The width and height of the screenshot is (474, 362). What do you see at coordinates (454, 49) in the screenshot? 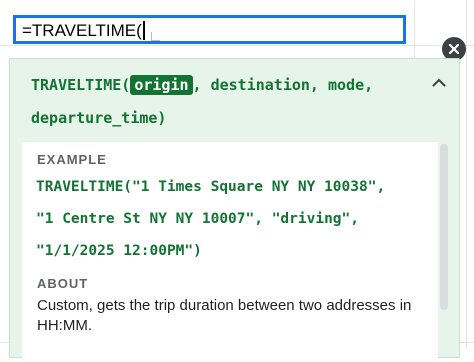
I see `close-icon` at bounding box center [454, 49].